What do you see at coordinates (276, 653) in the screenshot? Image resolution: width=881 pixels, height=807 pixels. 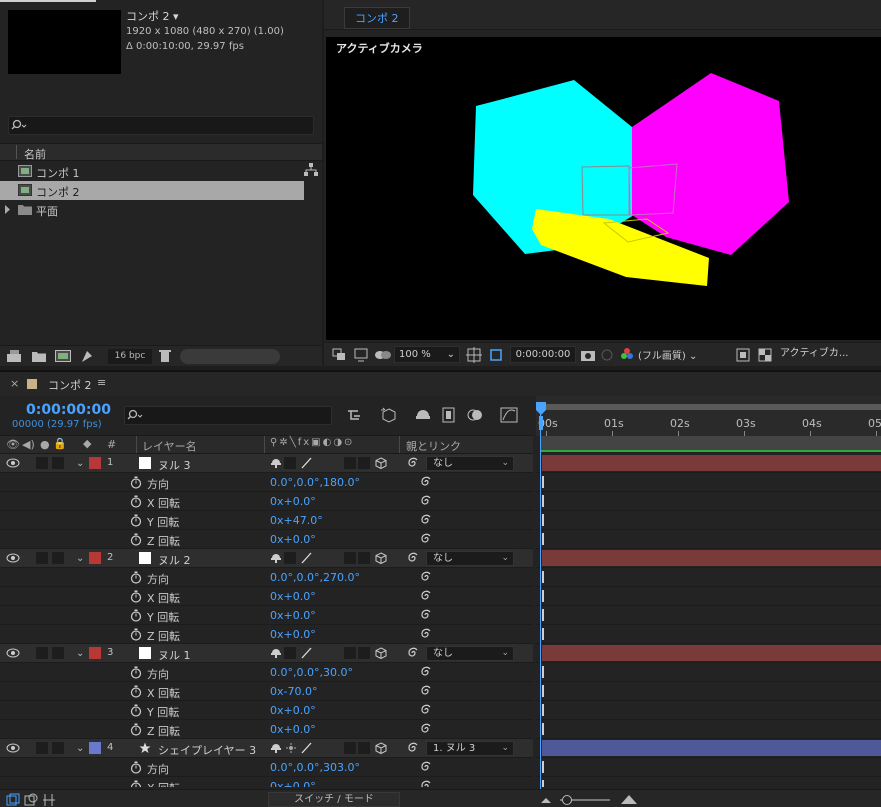 I see `shy-switch-icon` at bounding box center [276, 653].